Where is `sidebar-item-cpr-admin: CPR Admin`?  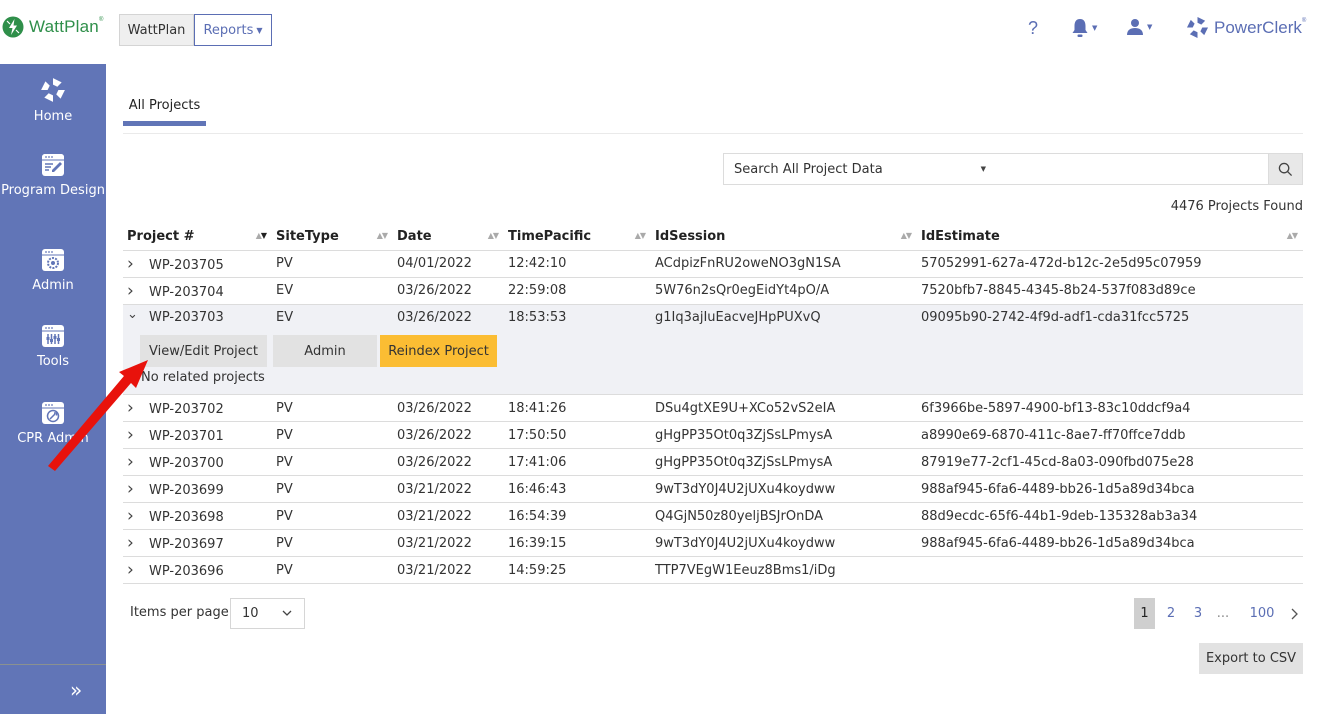
sidebar-item-cpr-admin: CPR Admin is located at coordinates (53, 424).